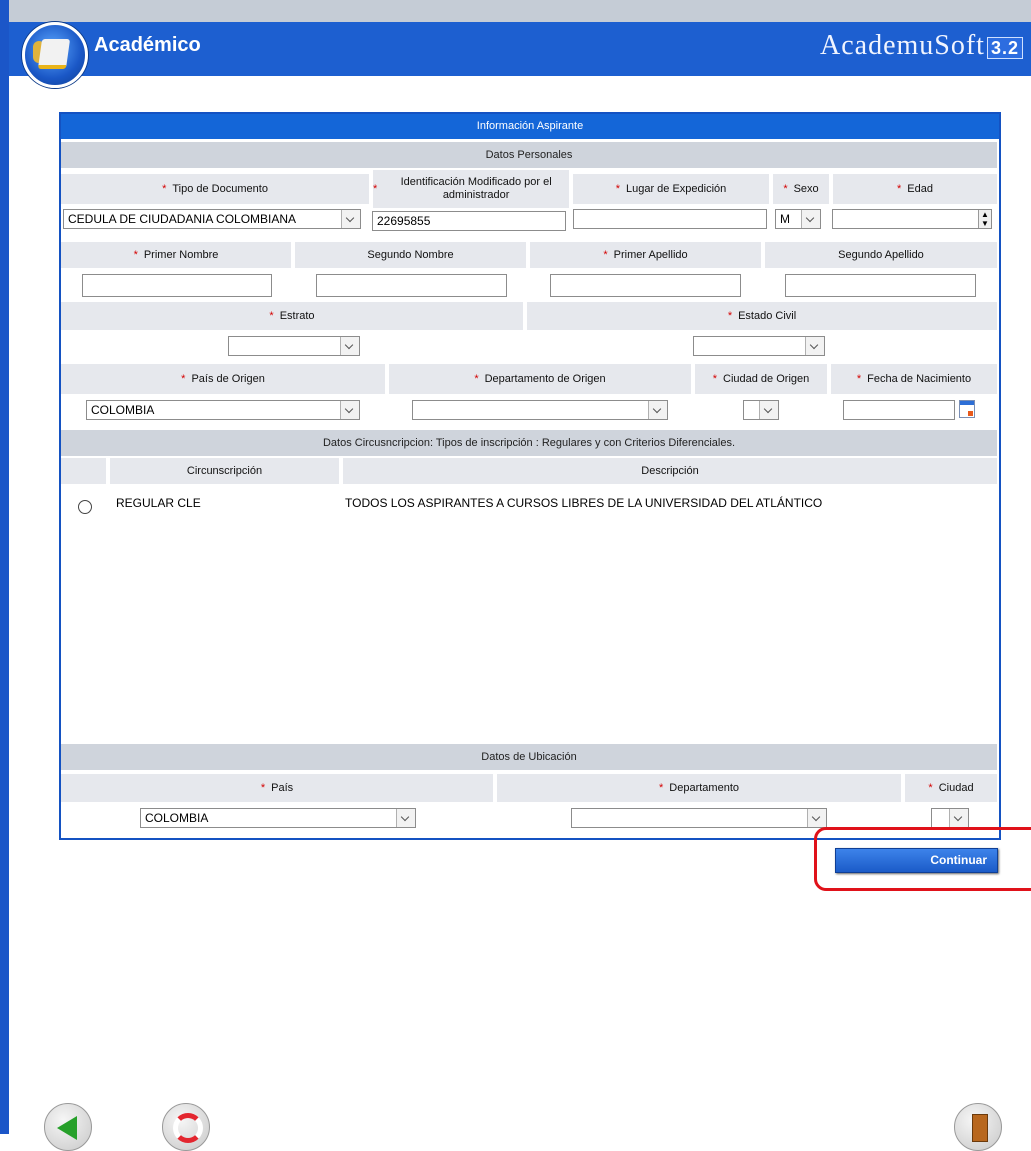  What do you see at coordinates (515, 11) in the screenshot?
I see `browser-top-strip` at bounding box center [515, 11].